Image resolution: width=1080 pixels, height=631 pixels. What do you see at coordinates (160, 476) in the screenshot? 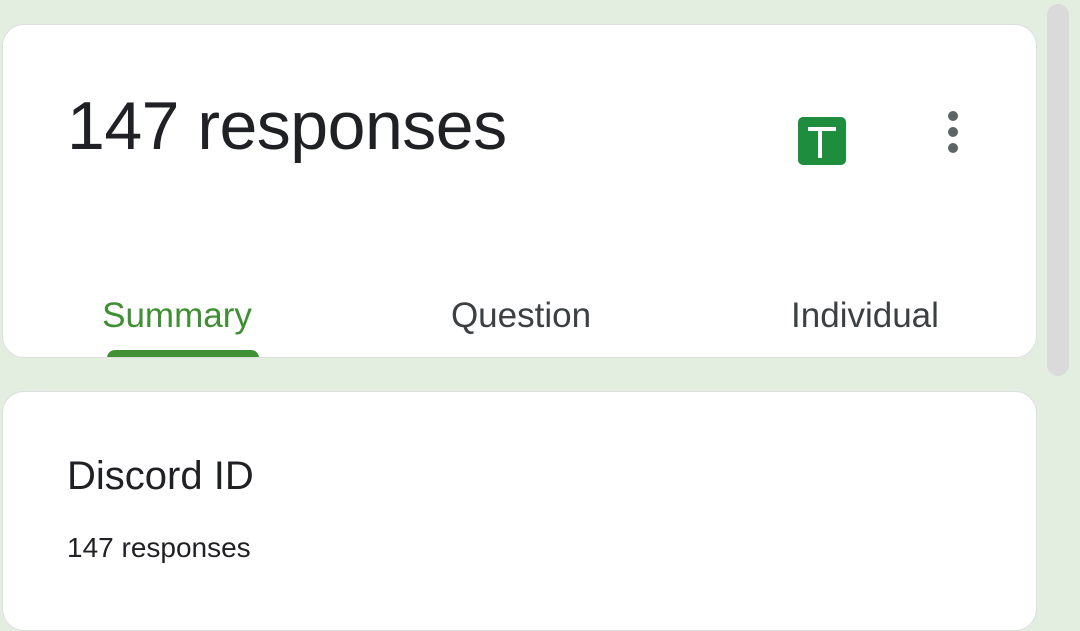
I see `question-title: Discord ID` at bounding box center [160, 476].